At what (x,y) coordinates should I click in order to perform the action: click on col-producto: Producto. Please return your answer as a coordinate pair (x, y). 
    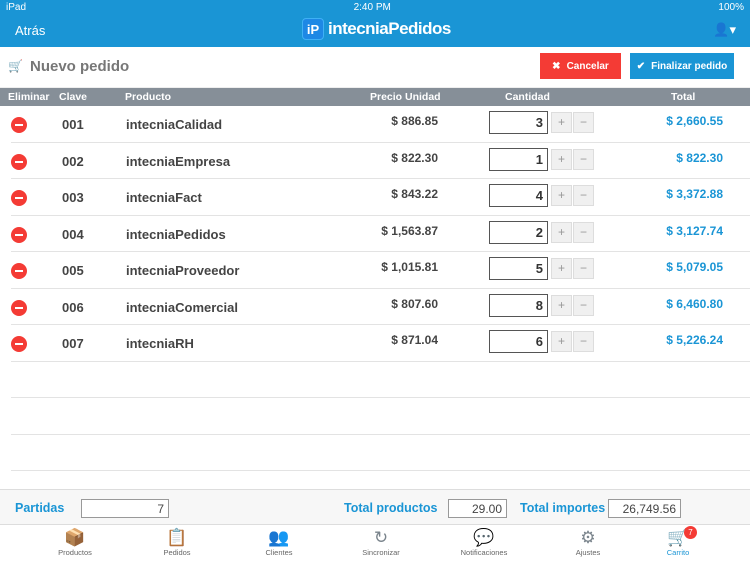
    Looking at the image, I should click on (148, 97).